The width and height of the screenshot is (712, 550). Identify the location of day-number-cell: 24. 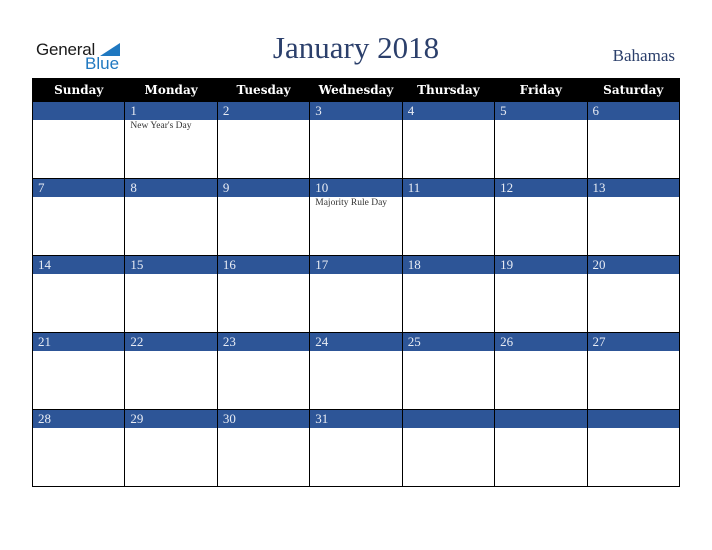
(356, 341).